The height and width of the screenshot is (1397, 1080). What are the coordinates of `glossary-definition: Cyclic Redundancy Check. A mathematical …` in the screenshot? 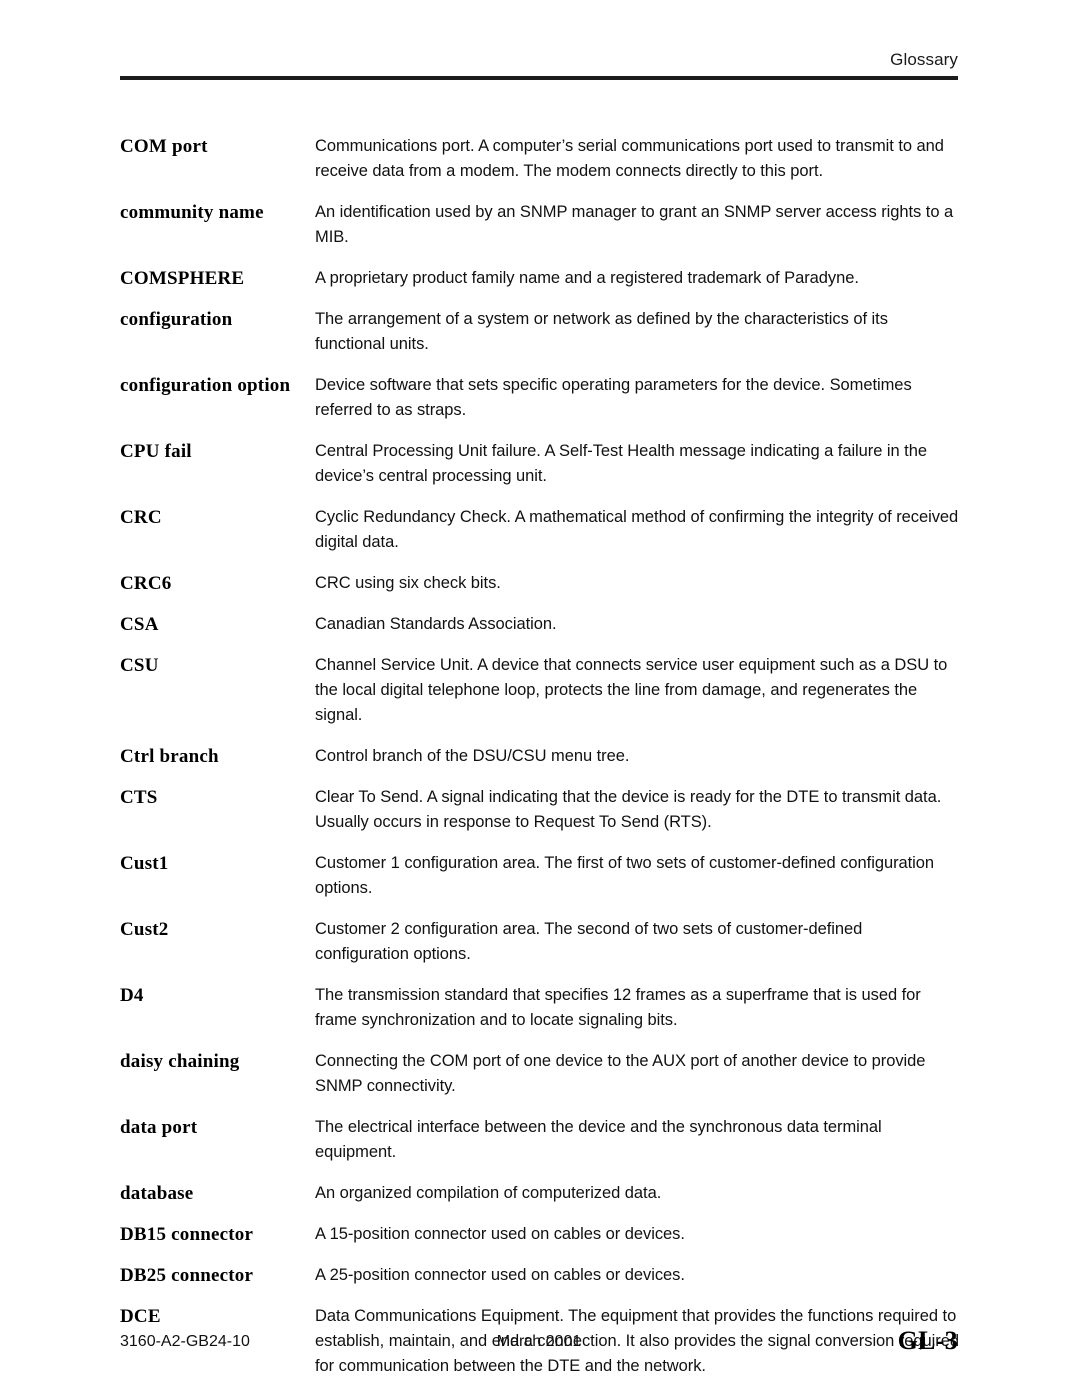 It's located at (637, 529).